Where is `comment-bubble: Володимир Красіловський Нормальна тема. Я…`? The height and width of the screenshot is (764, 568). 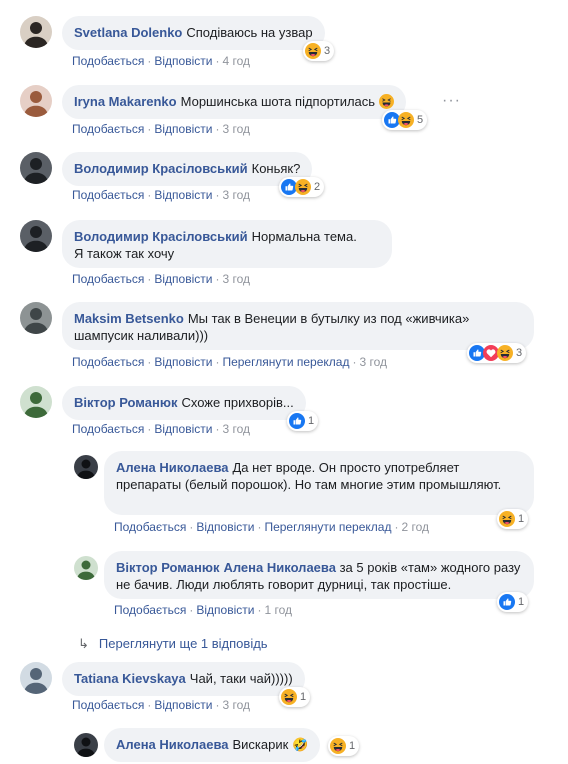
comment-bubble: Володимир Красіловський Нормальна тема. Я… is located at coordinates (227, 244).